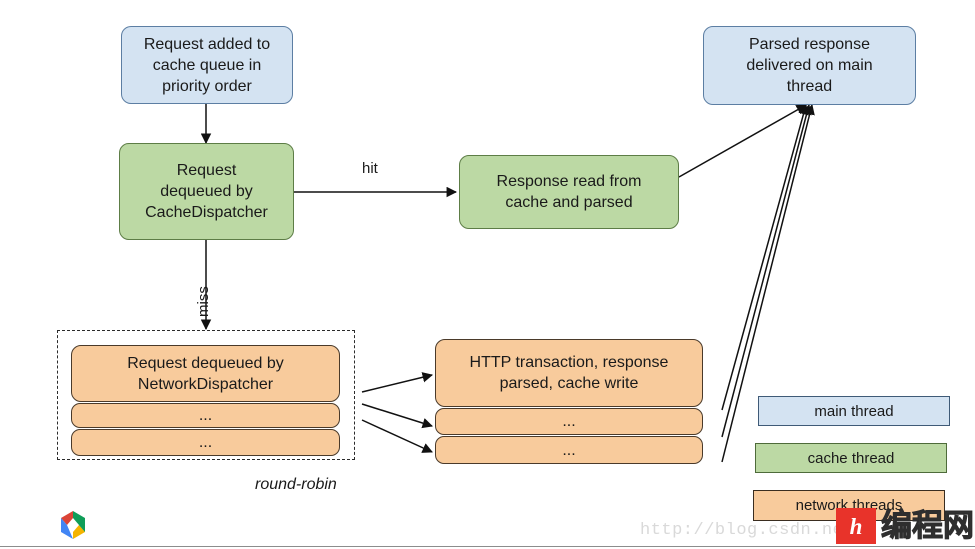  I want to click on edge-http2-to-delivered, so click(766, 270).